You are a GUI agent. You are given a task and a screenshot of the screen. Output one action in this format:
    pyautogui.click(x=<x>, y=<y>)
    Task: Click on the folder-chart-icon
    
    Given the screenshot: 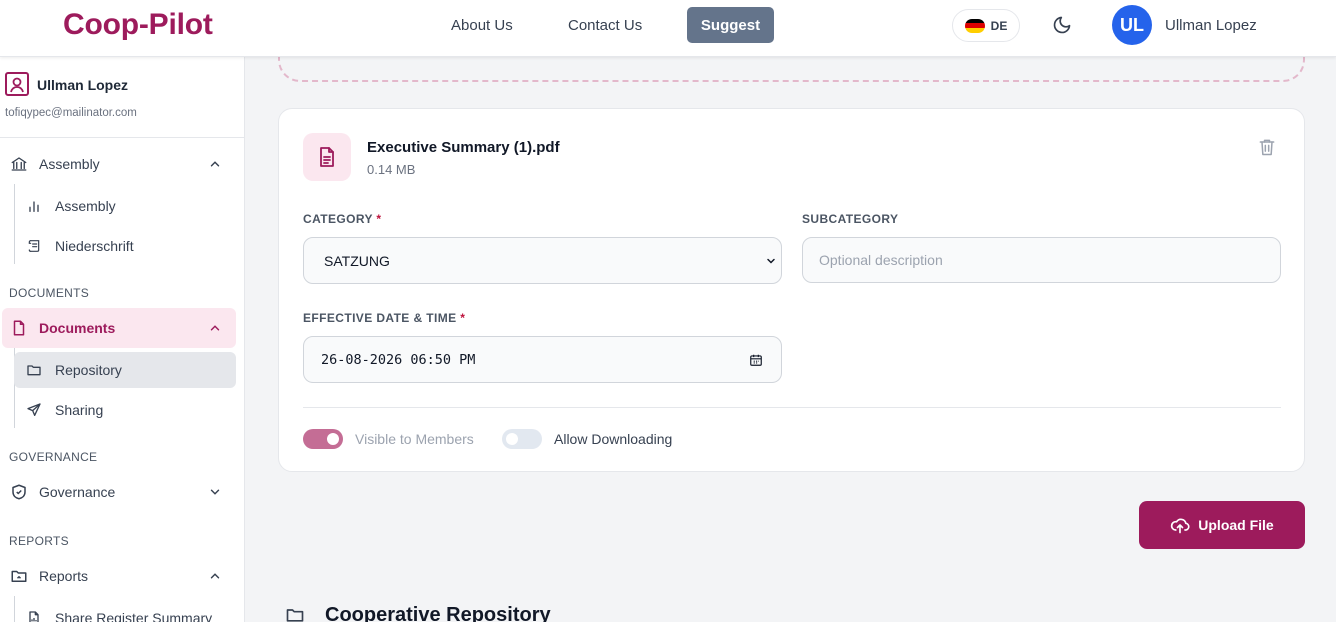 What is the action you would take?
    pyautogui.click(x=19, y=576)
    